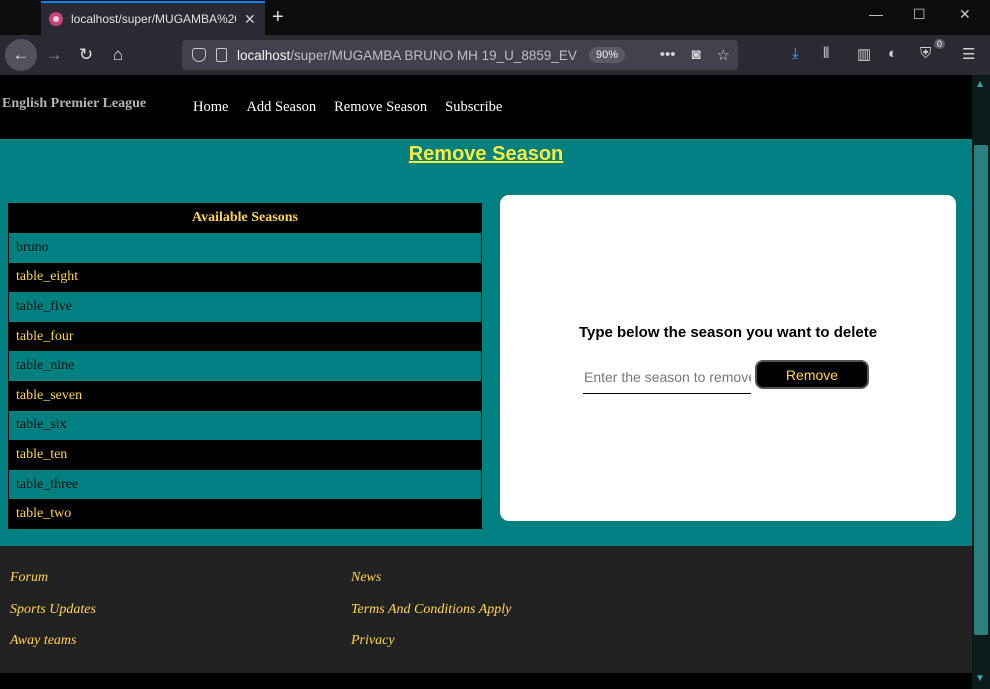  Describe the element at coordinates (245, 217) in the screenshot. I see `seasons-heading: Available Seasons` at that location.